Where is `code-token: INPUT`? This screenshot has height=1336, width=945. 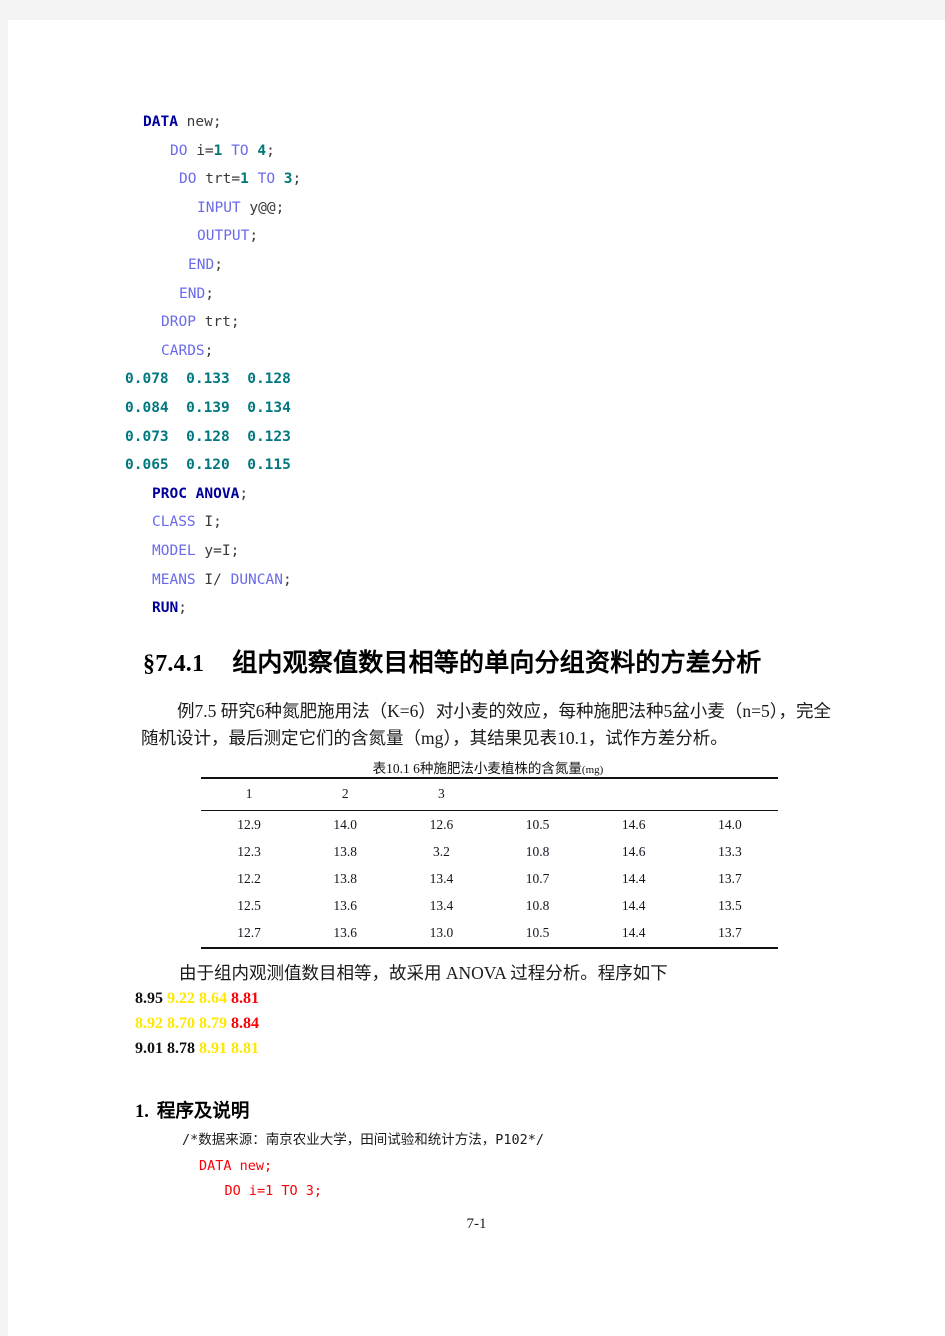 code-token: INPUT is located at coordinates (219, 207).